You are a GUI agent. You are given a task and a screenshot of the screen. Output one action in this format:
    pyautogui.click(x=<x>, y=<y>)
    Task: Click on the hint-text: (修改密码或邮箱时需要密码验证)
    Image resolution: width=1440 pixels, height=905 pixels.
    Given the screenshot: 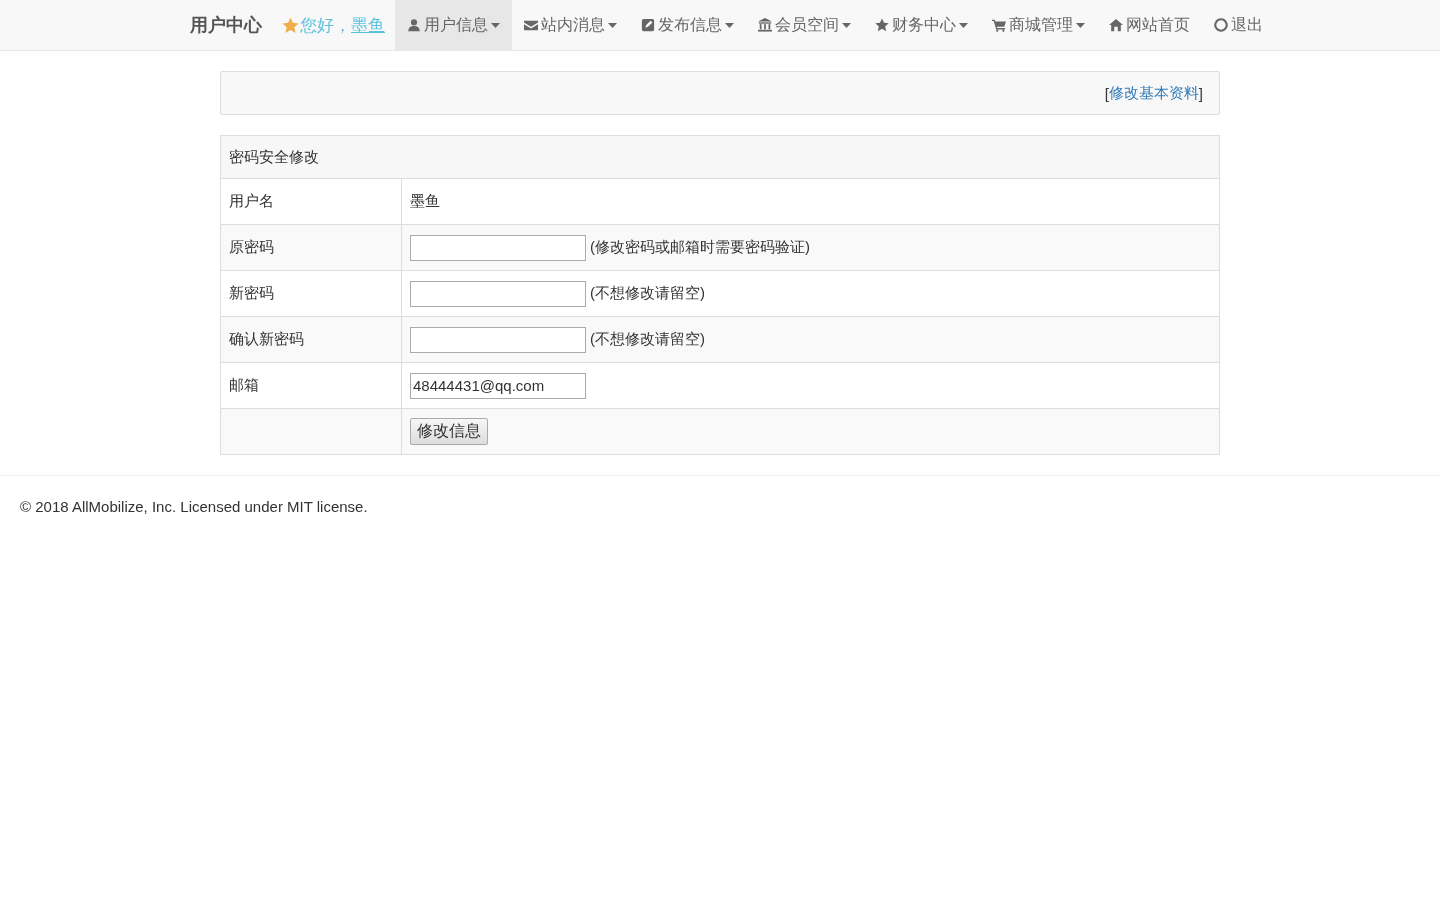 What is the action you would take?
    pyautogui.click(x=700, y=247)
    